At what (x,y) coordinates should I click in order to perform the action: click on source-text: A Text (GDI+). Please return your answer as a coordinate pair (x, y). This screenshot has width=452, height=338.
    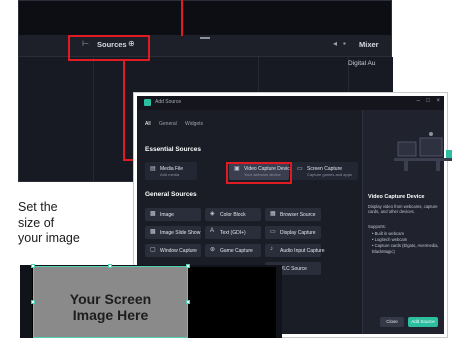
    Looking at the image, I should click on (233, 232).